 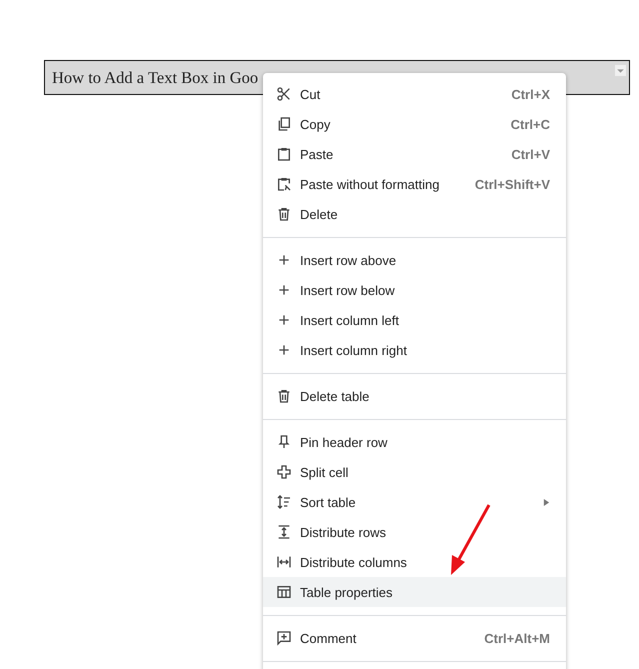 I want to click on menu-item: Split cell, so click(x=414, y=472).